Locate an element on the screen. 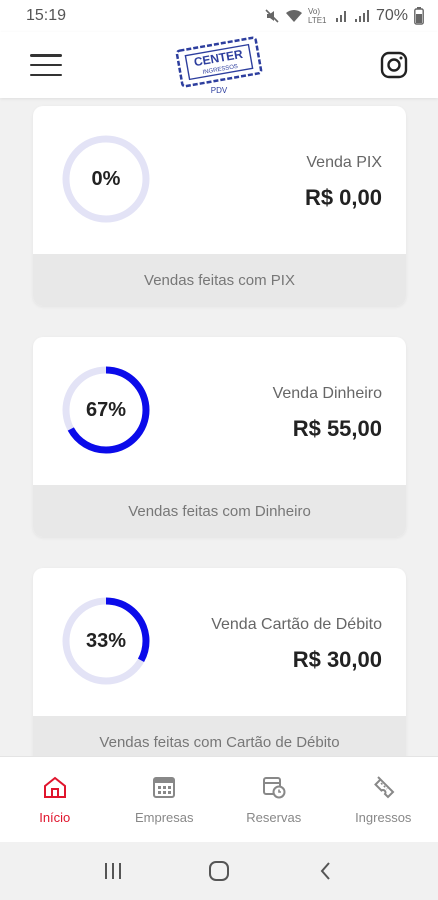 The width and height of the screenshot is (438, 900). signal-icon is located at coordinates (340, 16).